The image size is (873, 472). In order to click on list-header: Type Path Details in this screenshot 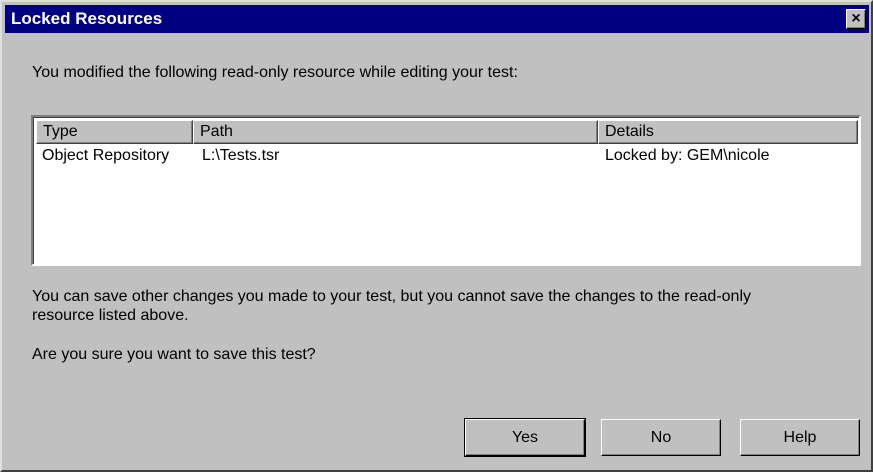, I will do `click(447, 132)`.